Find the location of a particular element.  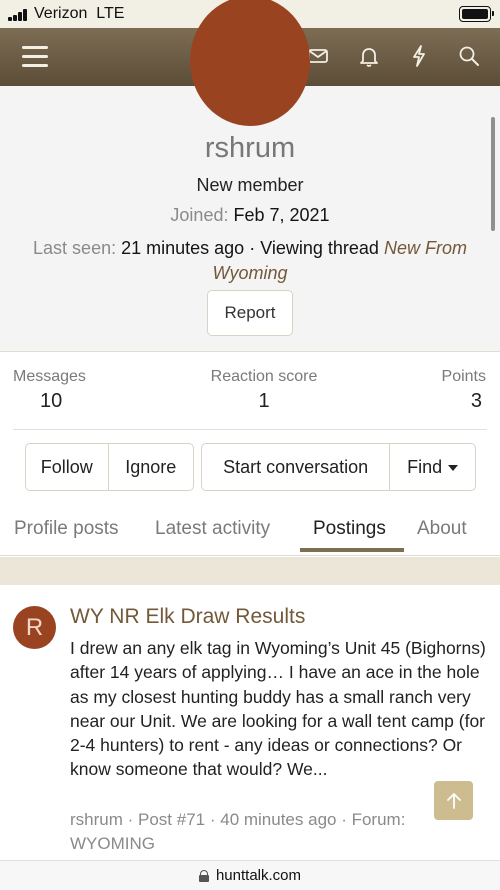

tab-about: About is located at coordinates (442, 529).